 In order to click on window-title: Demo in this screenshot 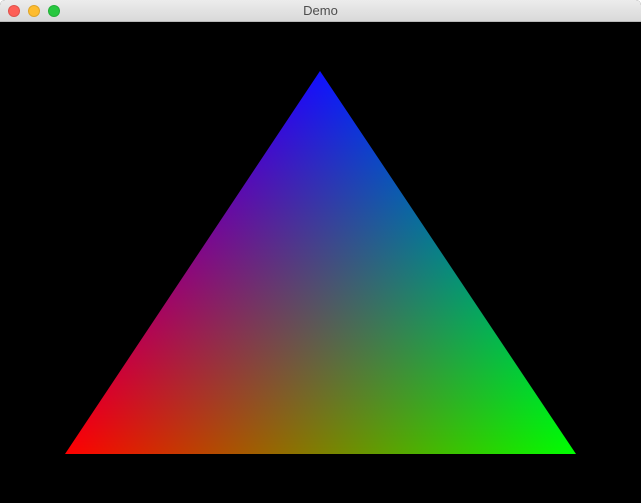, I will do `click(320, 10)`.